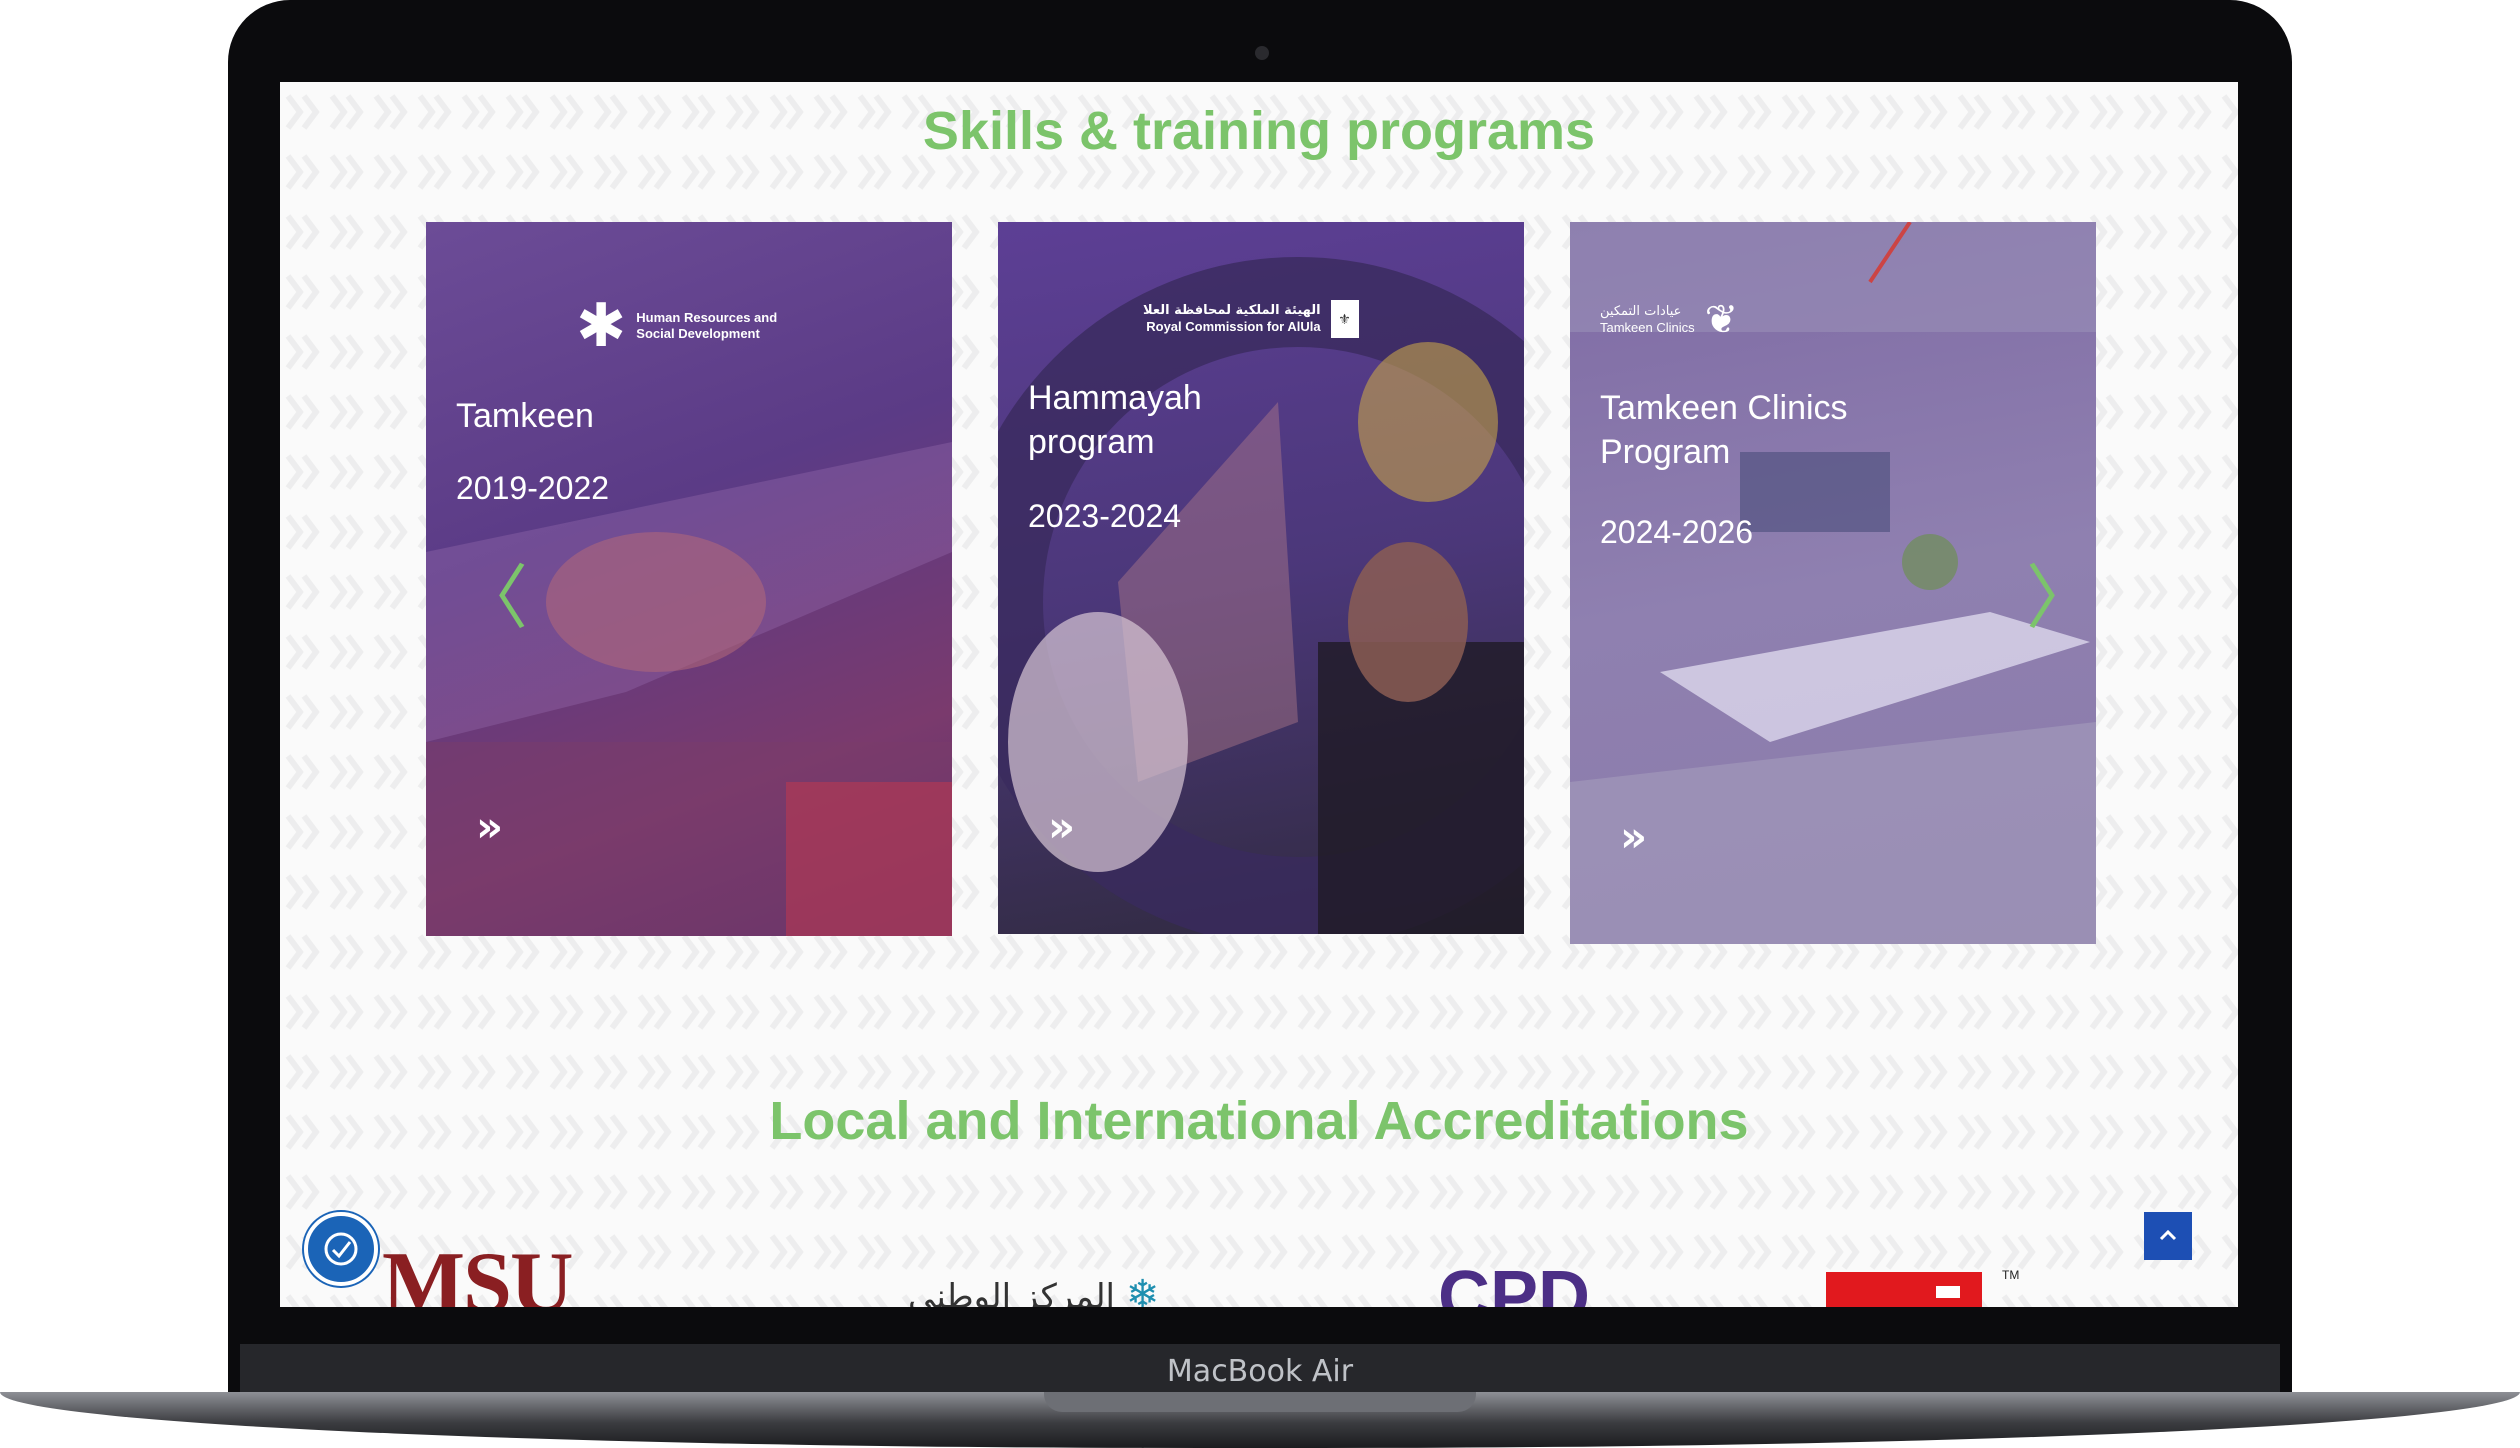  Describe the element at coordinates (2061, 592) in the screenshot. I see `carousel-next-icon: 〉` at that location.